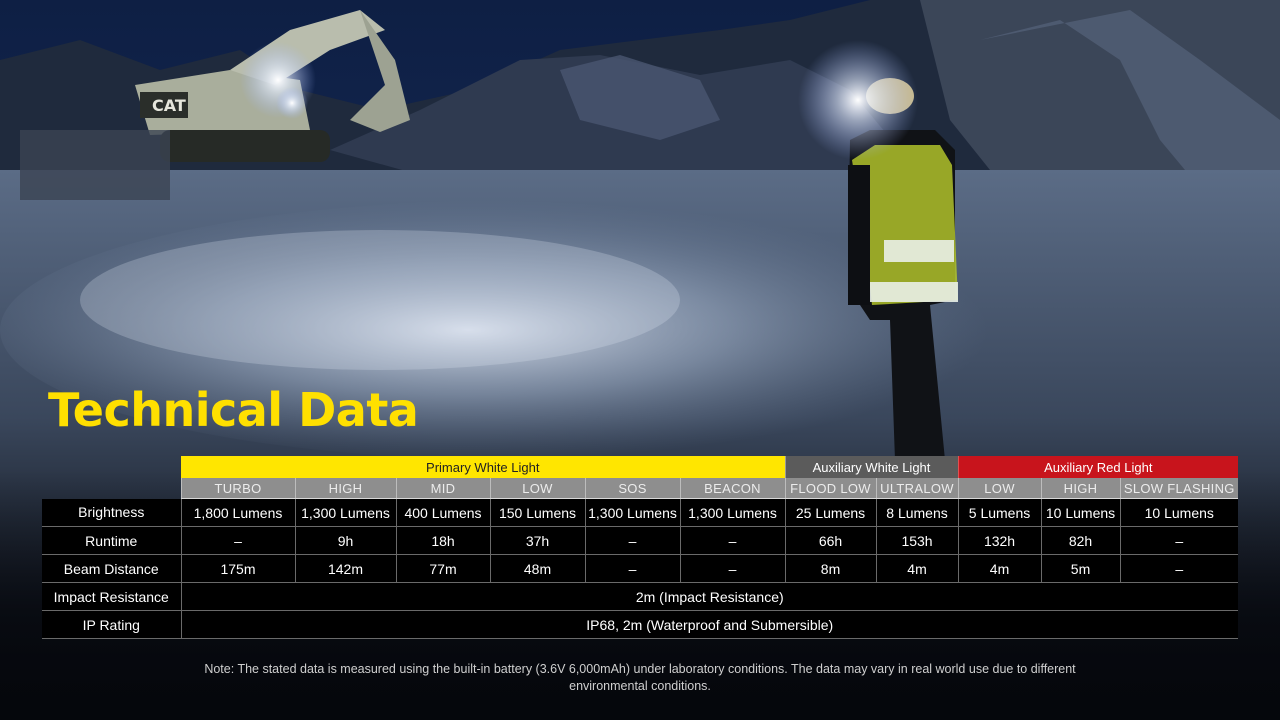  I want to click on mode-turbo: TURBO, so click(237, 488).